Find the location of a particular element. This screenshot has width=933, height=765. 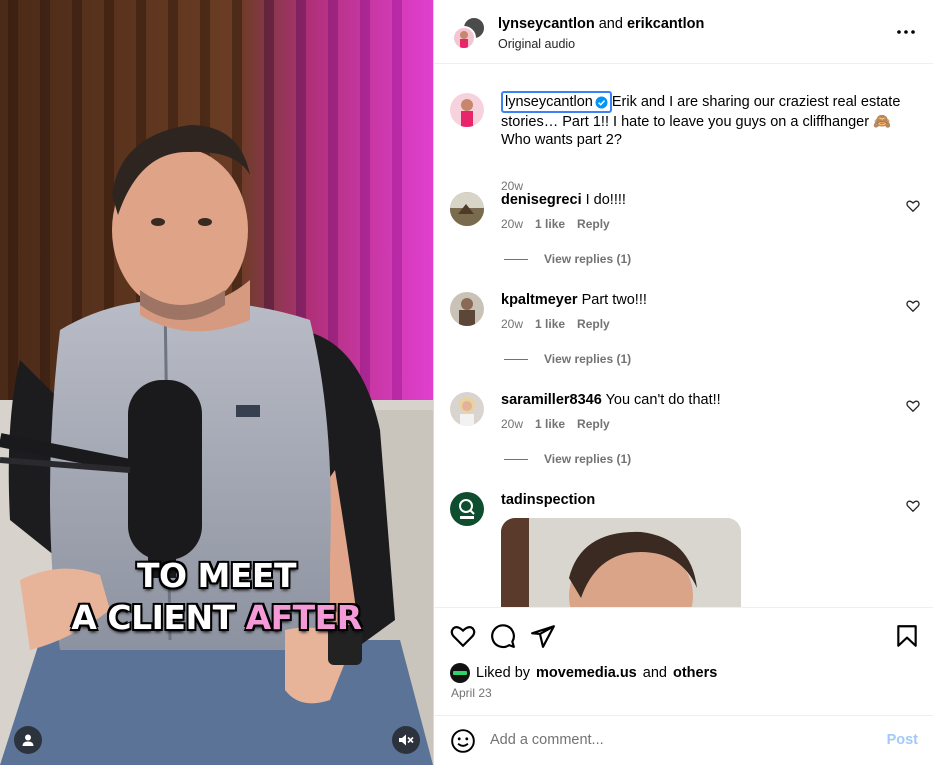

tagged-users-button is located at coordinates (28, 740).